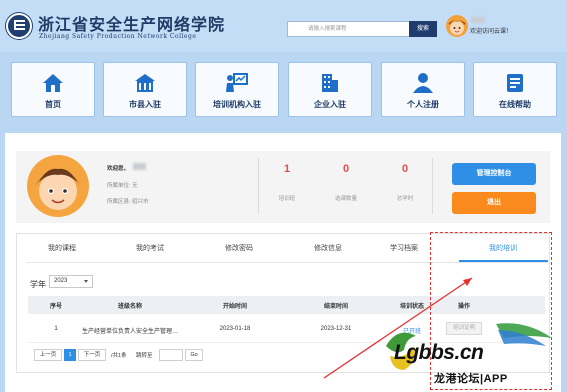  Describe the element at coordinates (119, 356) in the screenshot. I see `total-count: /共1条` at that location.